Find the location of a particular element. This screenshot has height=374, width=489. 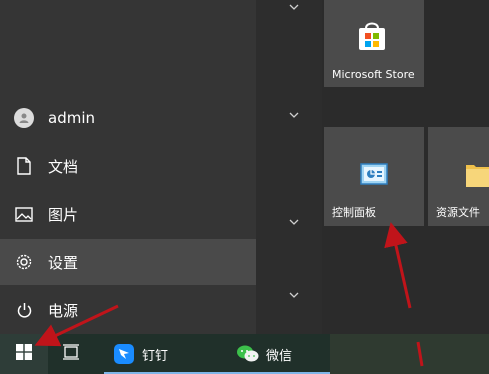

rail-item-settings: 设置 is located at coordinates (128, 262).